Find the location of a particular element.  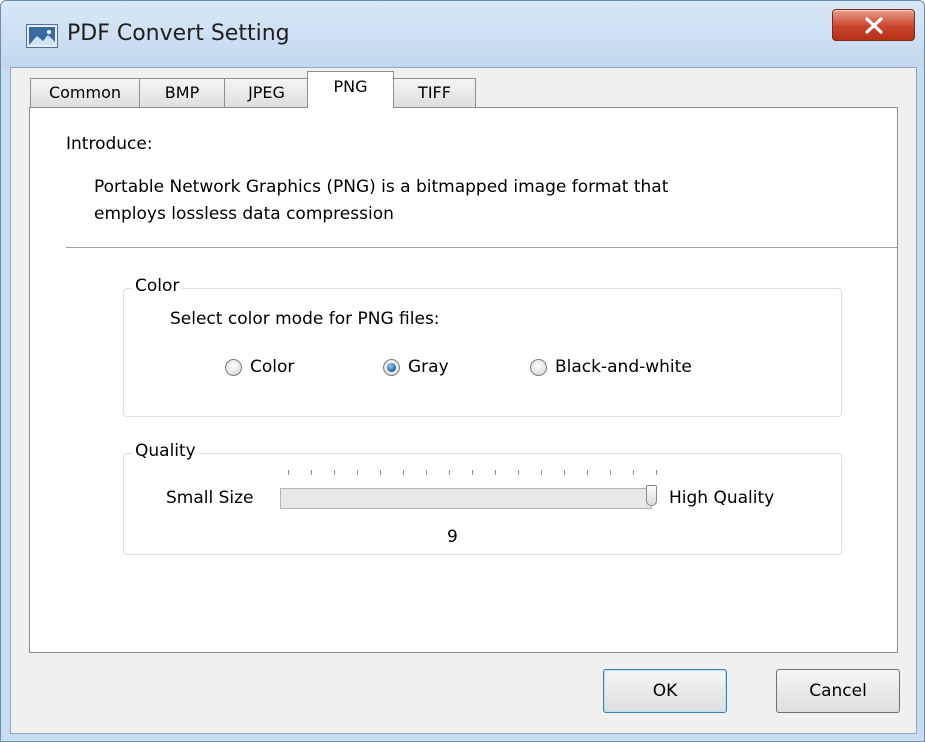

slider-min-label: Small Size is located at coordinates (210, 498).